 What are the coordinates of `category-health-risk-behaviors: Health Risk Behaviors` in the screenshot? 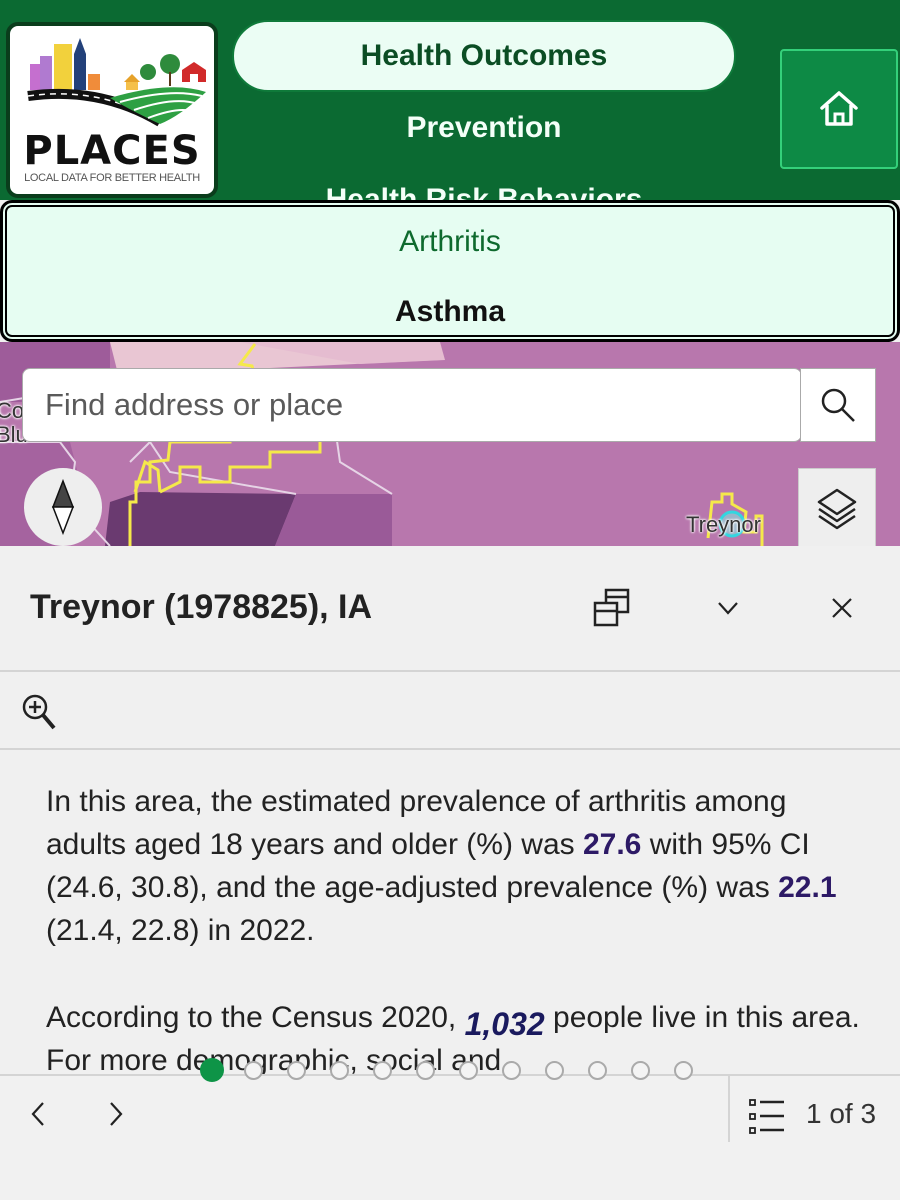 It's located at (484, 182).